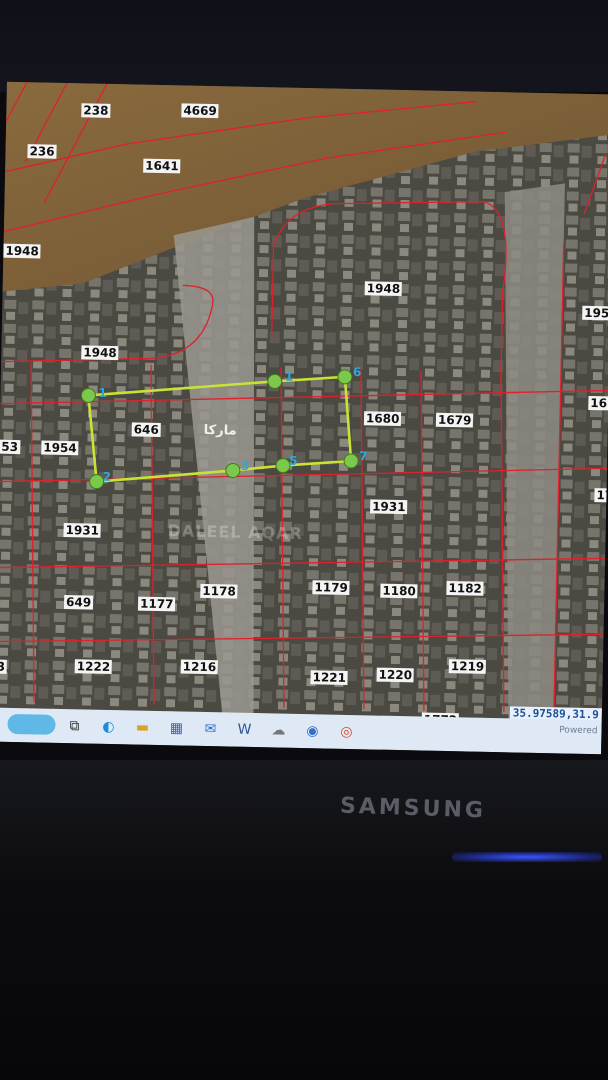 This screenshot has height=1080, width=608. Describe the element at coordinates (162, 166) in the screenshot. I see `parcel-label: 1641` at that location.